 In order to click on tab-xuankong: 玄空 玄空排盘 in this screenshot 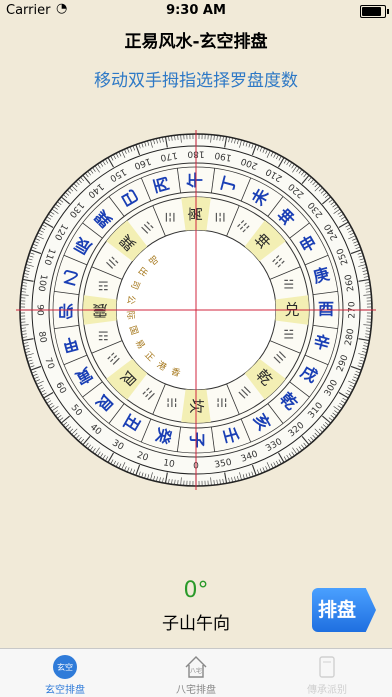, I will do `click(65, 673)`.